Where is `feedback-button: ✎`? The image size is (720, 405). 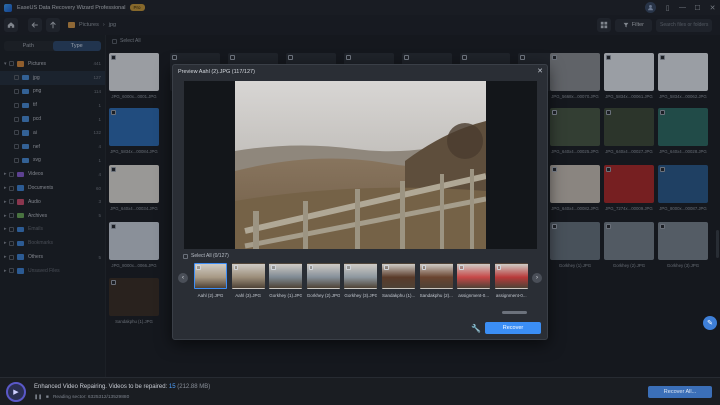 feedback-button: ✎ is located at coordinates (710, 323).